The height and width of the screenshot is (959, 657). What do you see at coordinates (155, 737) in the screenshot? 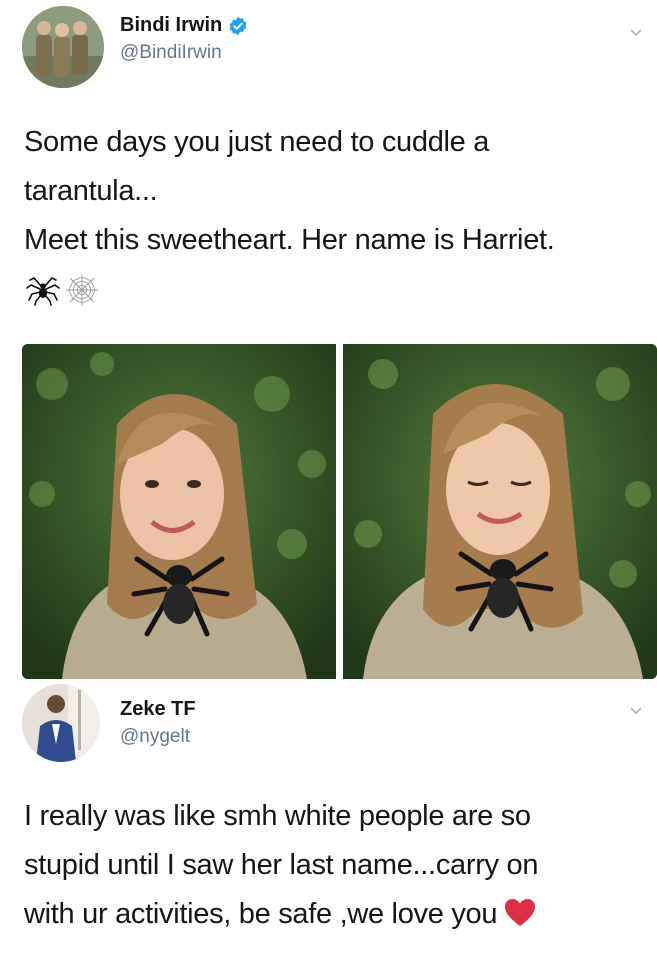
I see `author-handle: @nygelt` at bounding box center [155, 737].